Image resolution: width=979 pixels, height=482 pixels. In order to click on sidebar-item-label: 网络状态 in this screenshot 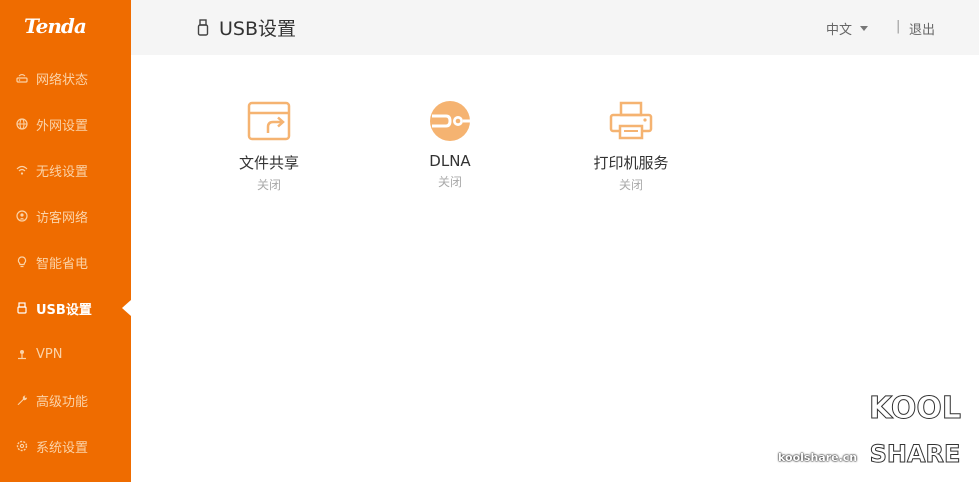, I will do `click(62, 80)`.